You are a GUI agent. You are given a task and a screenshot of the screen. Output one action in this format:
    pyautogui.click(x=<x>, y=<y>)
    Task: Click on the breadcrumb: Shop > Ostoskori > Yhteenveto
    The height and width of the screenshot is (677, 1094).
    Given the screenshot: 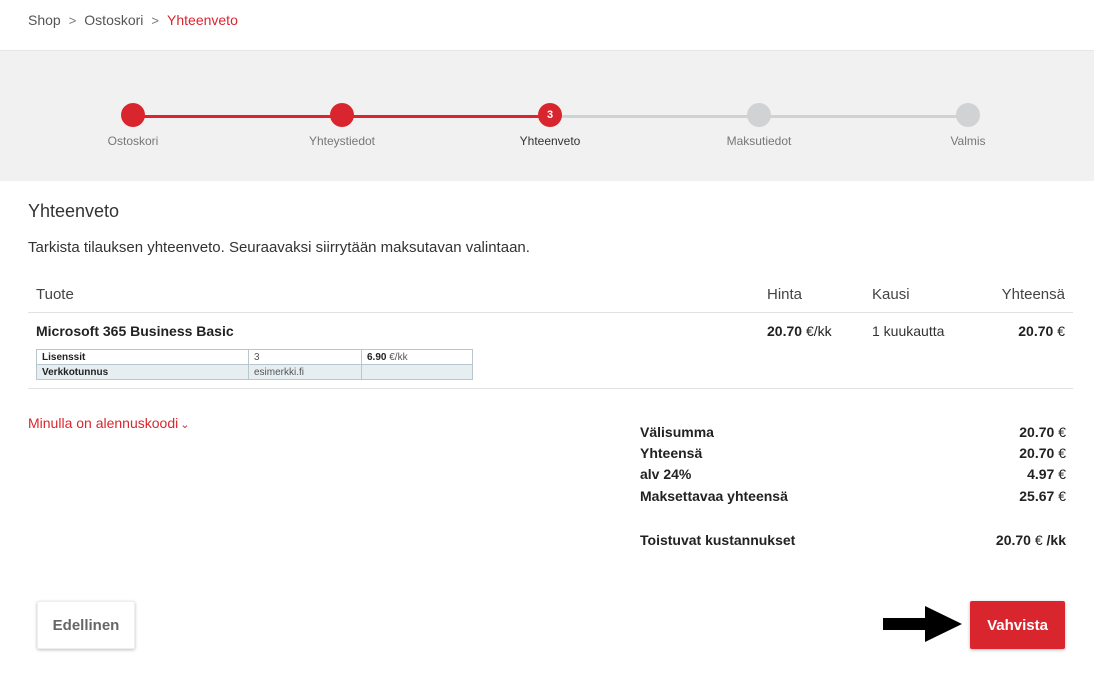 What is the action you would take?
    pyautogui.click(x=133, y=20)
    